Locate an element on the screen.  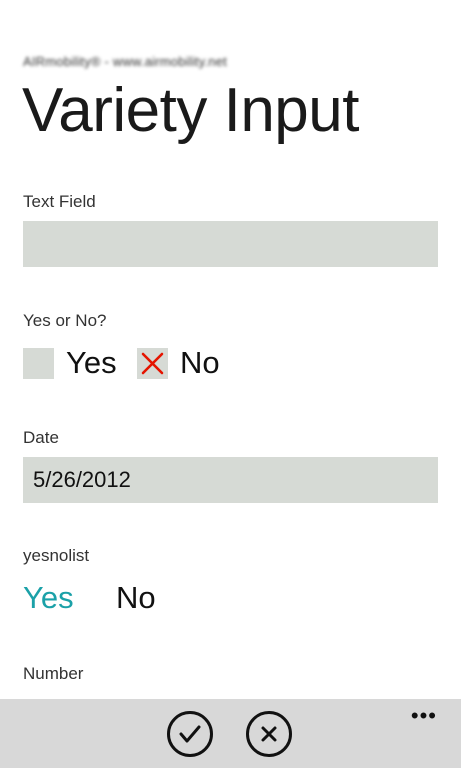
number-label: Number is located at coordinates (53, 673).